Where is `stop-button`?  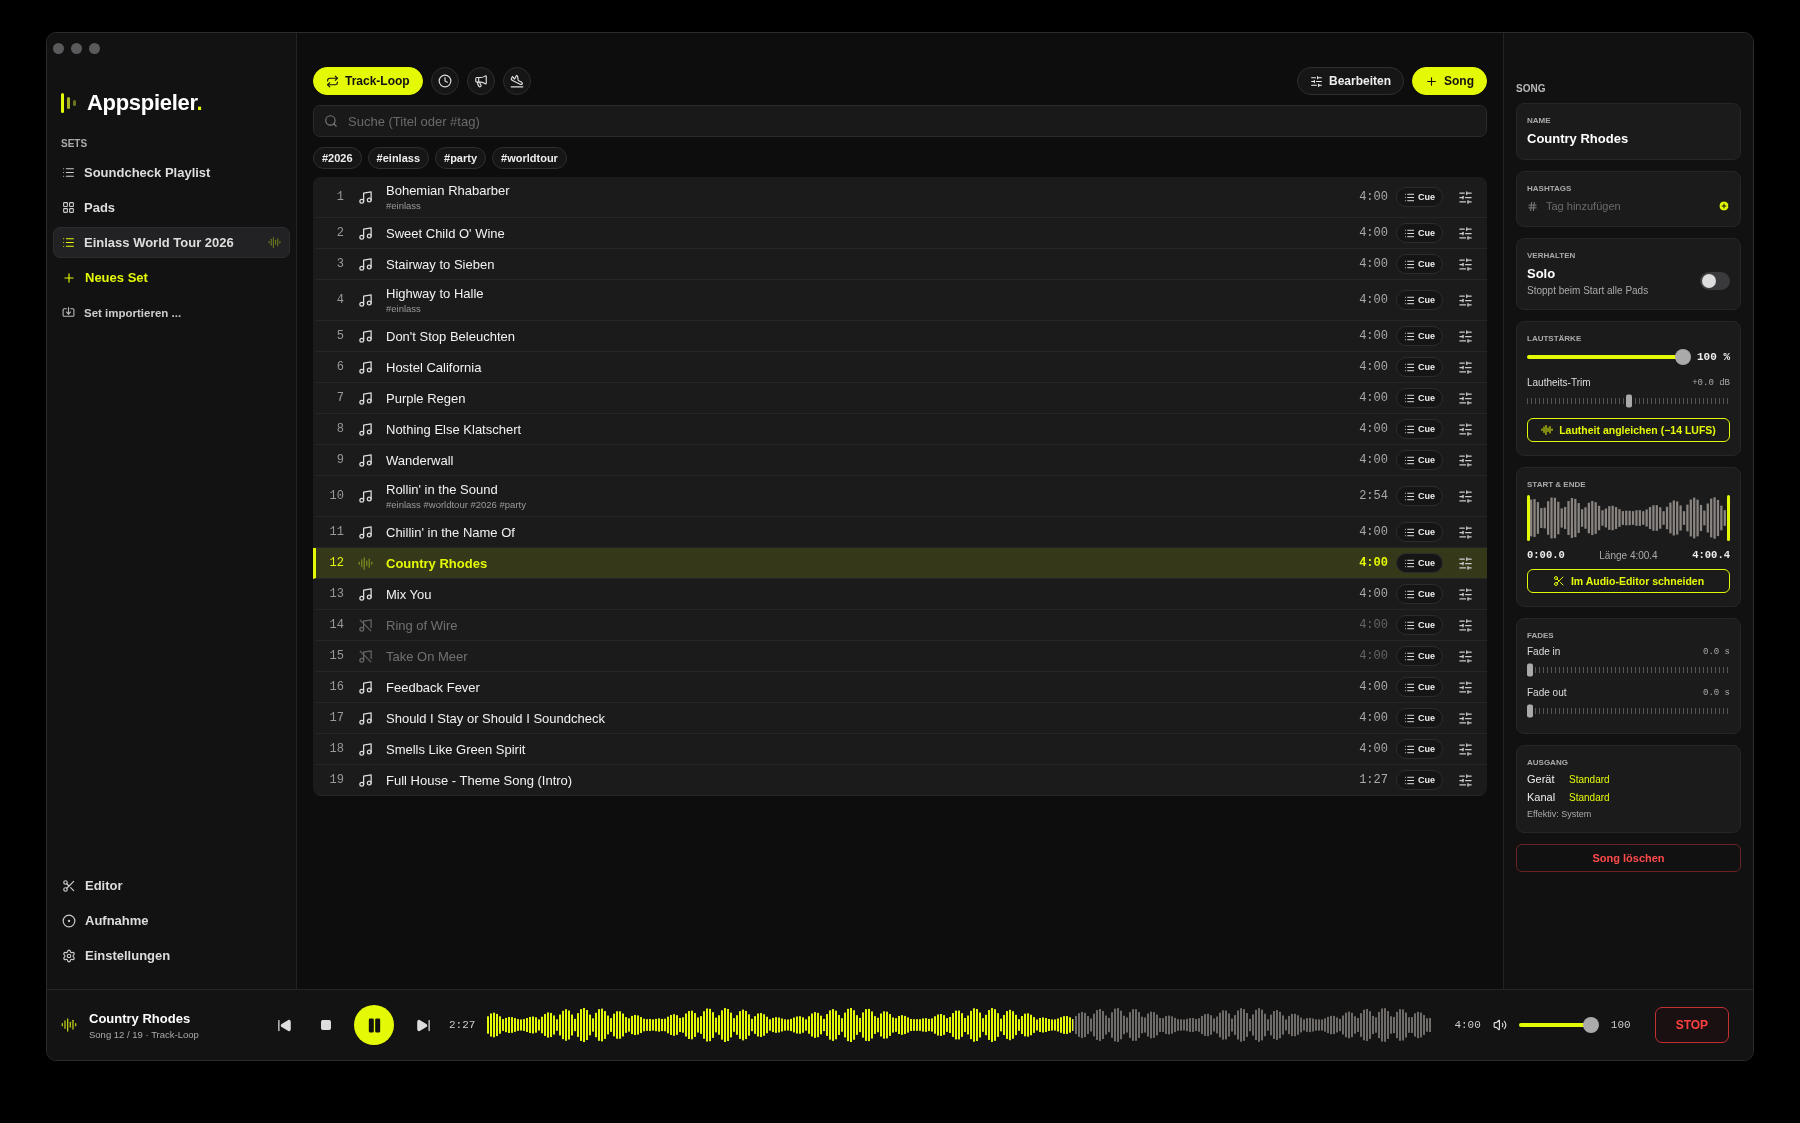
stop-button is located at coordinates (326, 1025).